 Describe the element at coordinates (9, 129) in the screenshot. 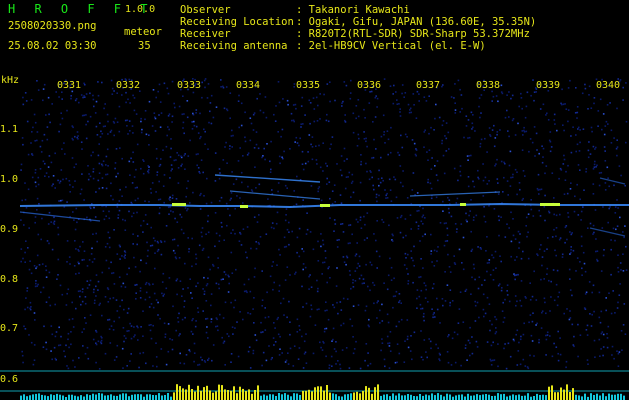

I see `y-tick-label: 1.1` at that location.